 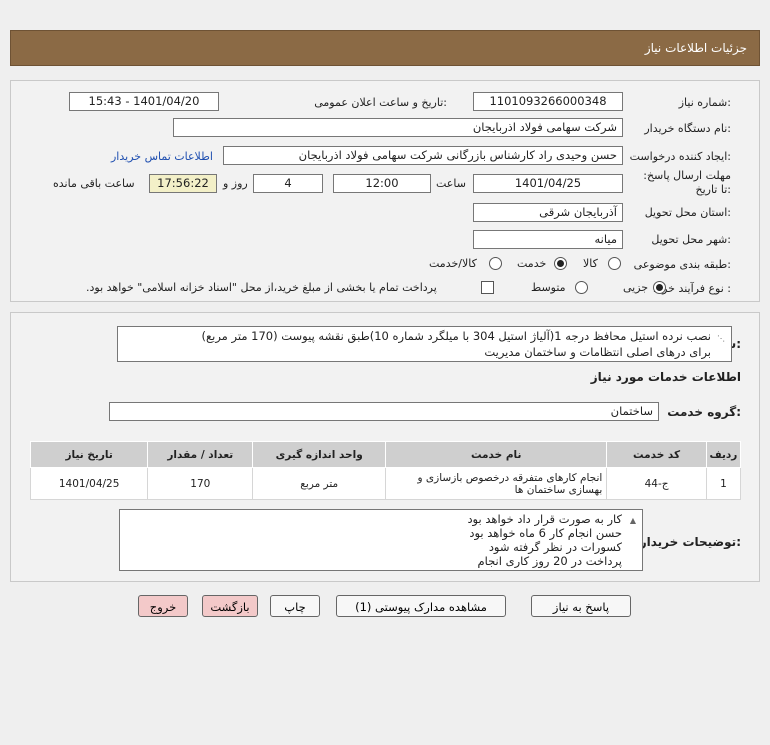 What do you see at coordinates (691, 239) in the screenshot?
I see `city-label: شهر محل تحویل:` at bounding box center [691, 239].